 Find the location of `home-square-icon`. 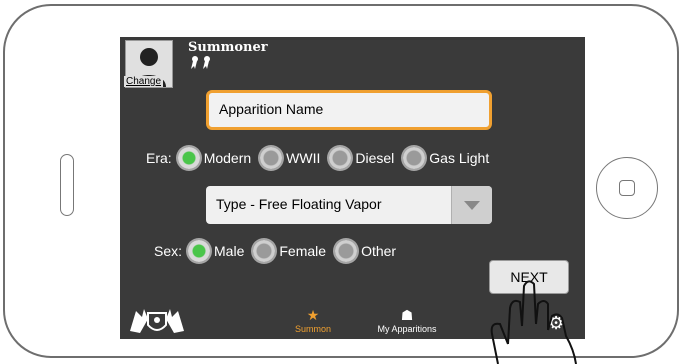

home-square-icon is located at coordinates (627, 188).